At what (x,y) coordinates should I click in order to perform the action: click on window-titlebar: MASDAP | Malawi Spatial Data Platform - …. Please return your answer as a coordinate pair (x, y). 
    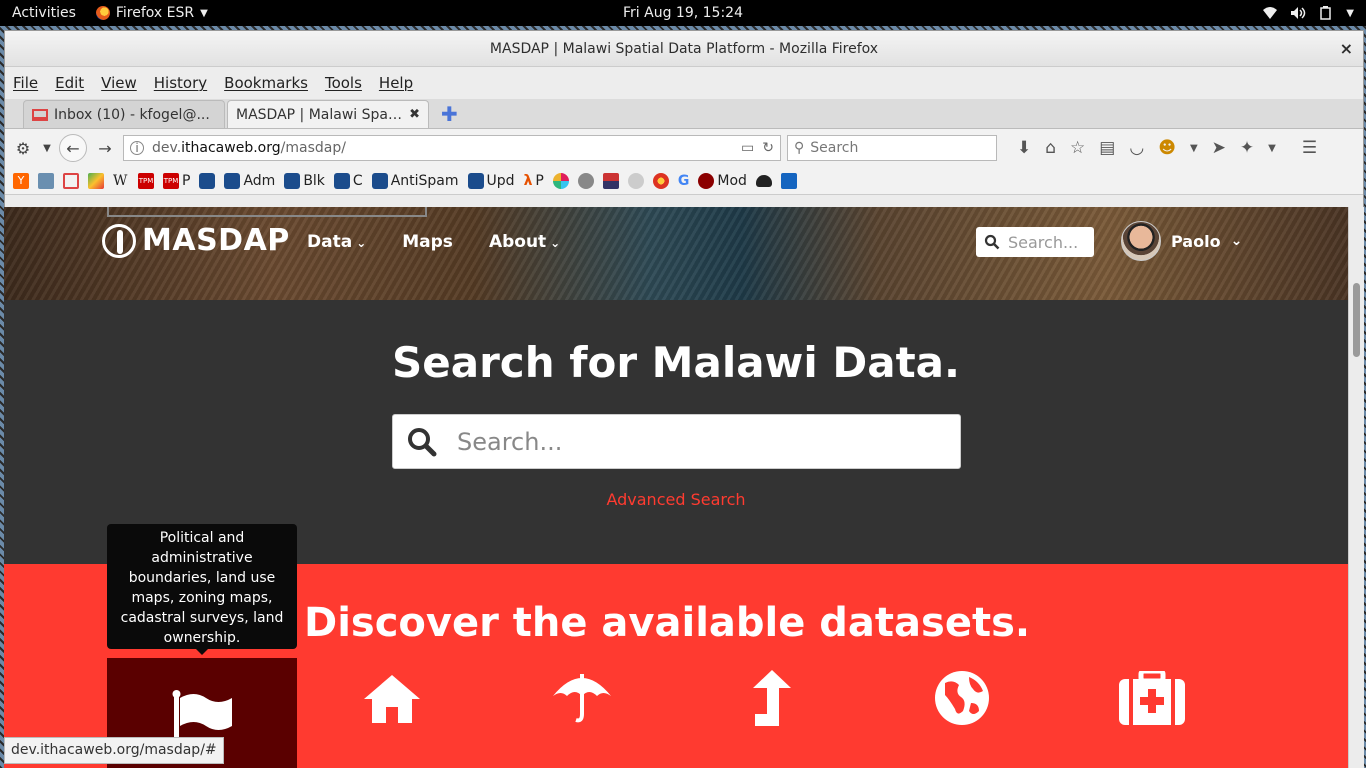
    Looking at the image, I should click on (684, 49).